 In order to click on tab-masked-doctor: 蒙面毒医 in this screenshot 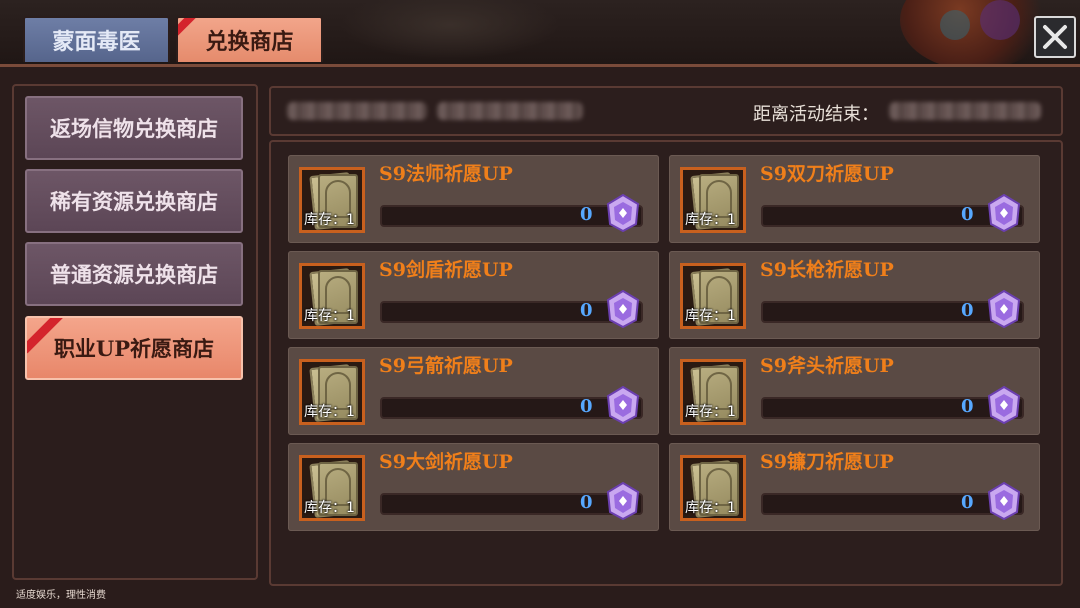, I will do `click(96, 39)`.